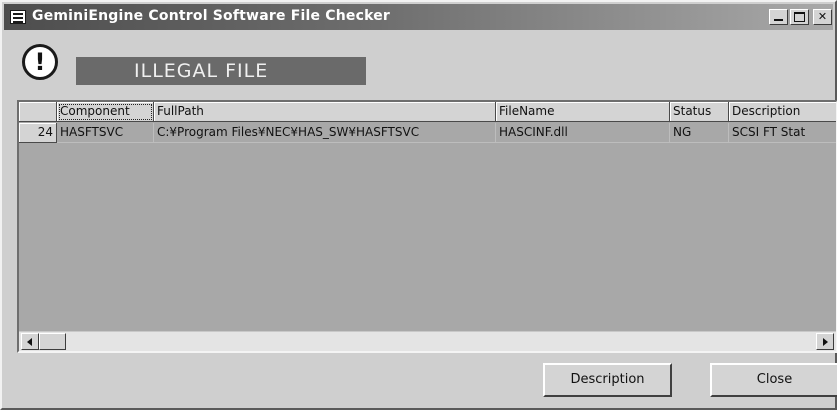  I want to click on column-header-description: Description, so click(782, 112).